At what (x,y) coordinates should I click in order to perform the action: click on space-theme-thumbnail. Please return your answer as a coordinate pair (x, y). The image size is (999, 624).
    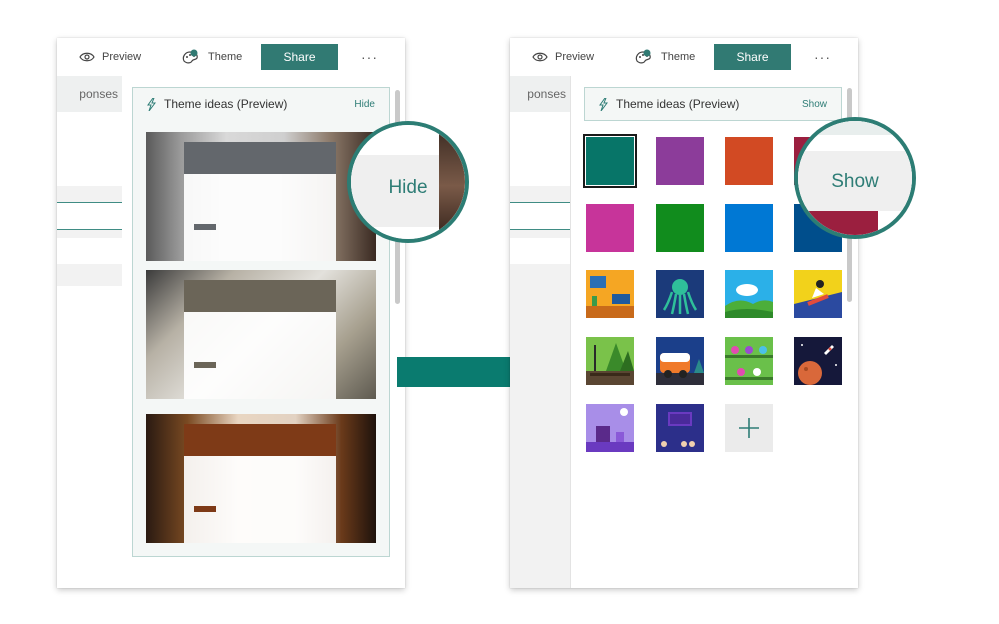
    Looking at the image, I should click on (818, 361).